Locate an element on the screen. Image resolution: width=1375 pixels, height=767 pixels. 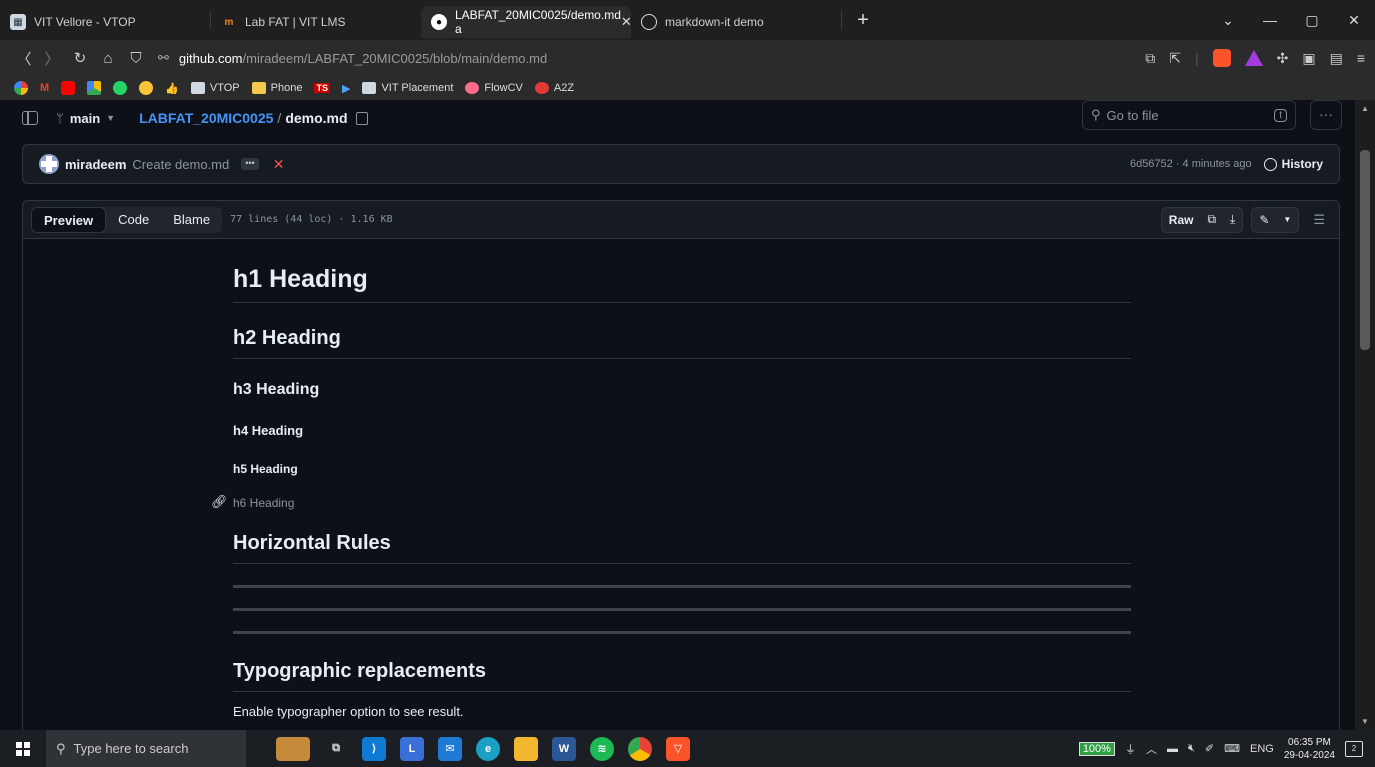
taskbar-search: ⚲ Type here to search is located at coordinates (146, 748).